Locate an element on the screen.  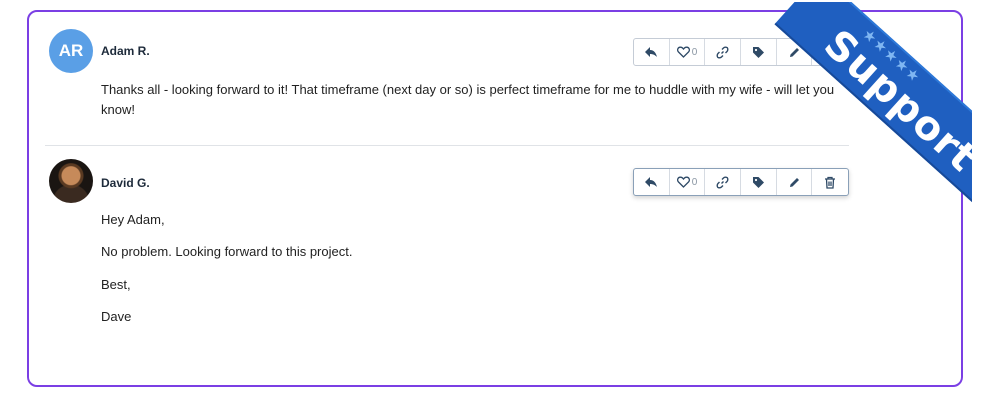
avatar: AR is located at coordinates (71, 51).